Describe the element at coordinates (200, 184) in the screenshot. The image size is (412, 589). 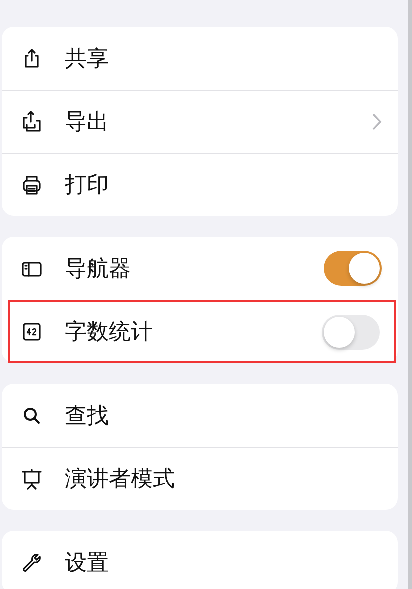
I see `menu-item: 打印` at that location.